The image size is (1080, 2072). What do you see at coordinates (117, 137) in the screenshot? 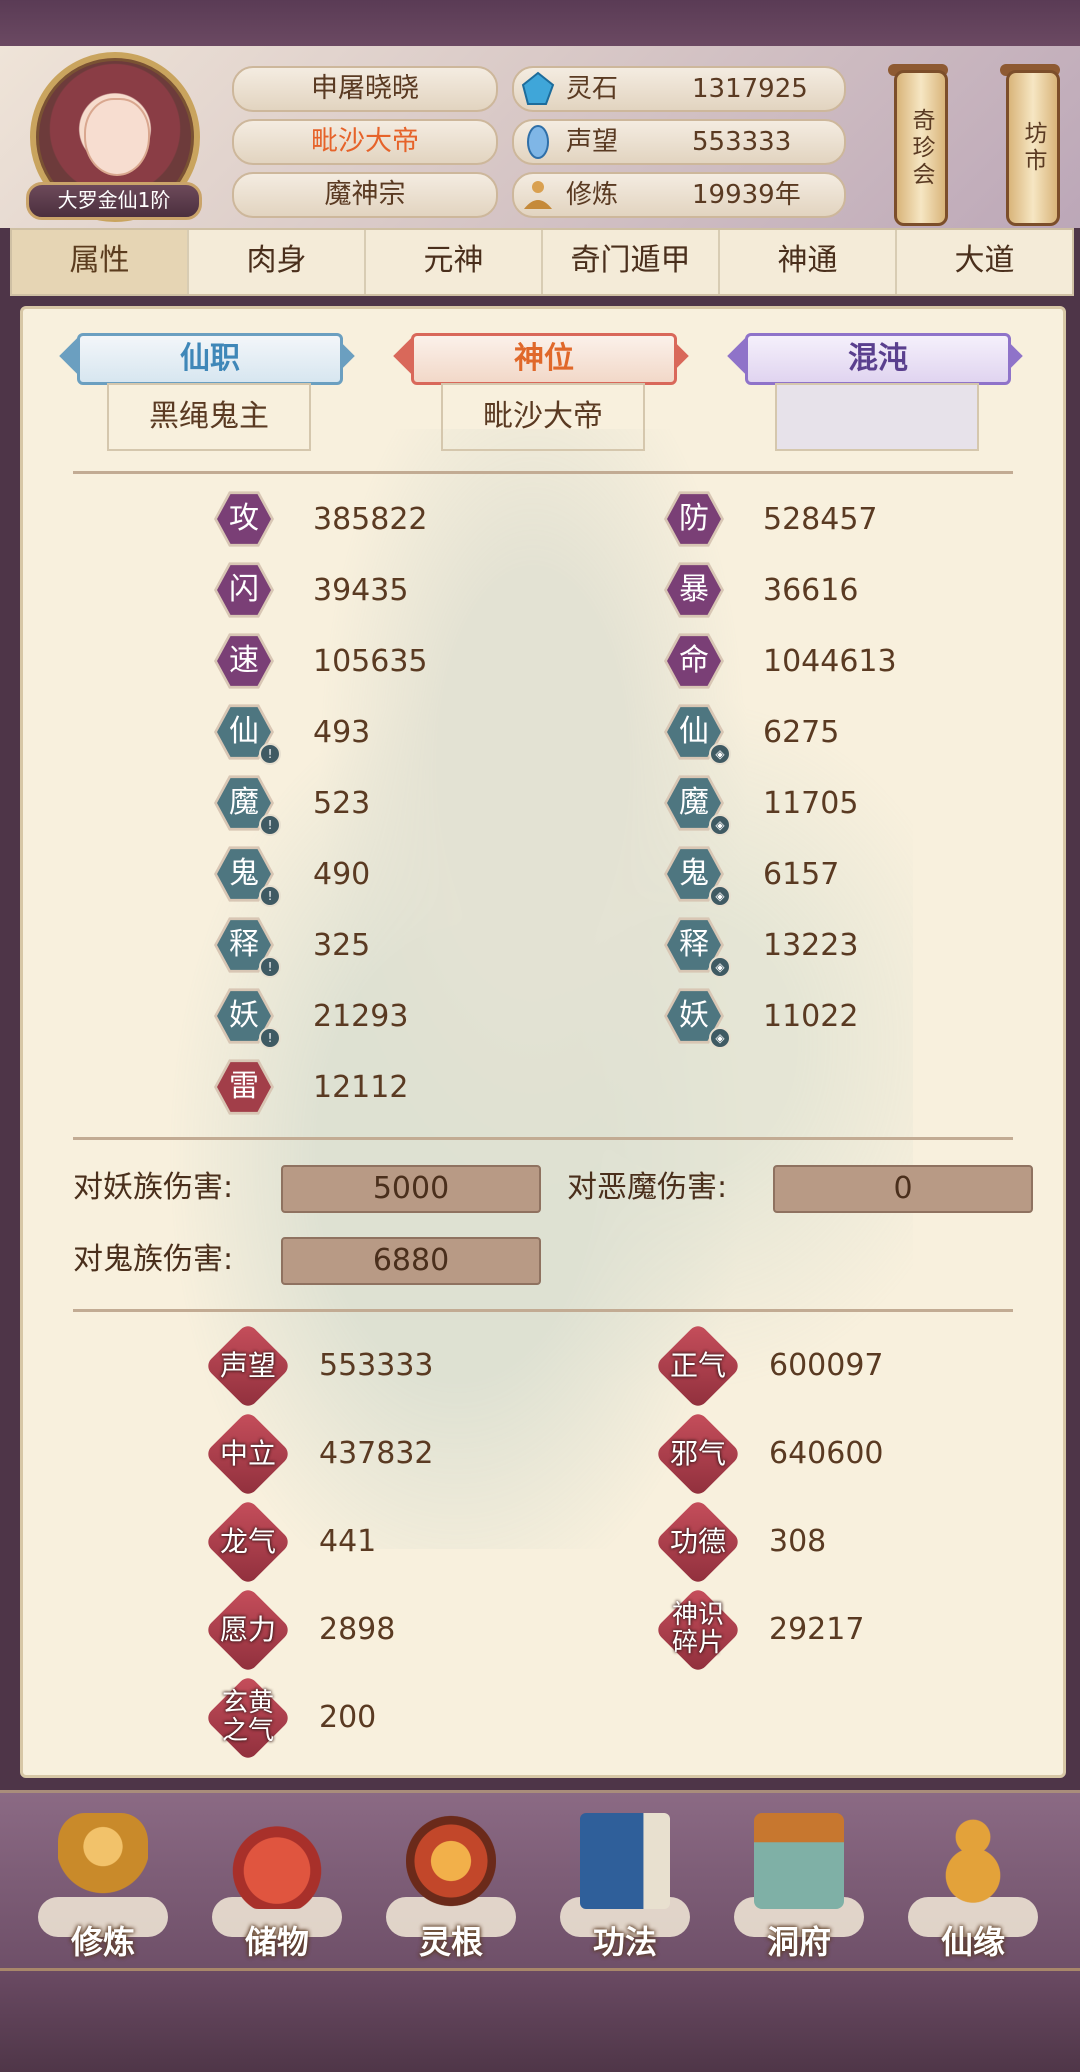
I see `avatar-face` at bounding box center [117, 137].